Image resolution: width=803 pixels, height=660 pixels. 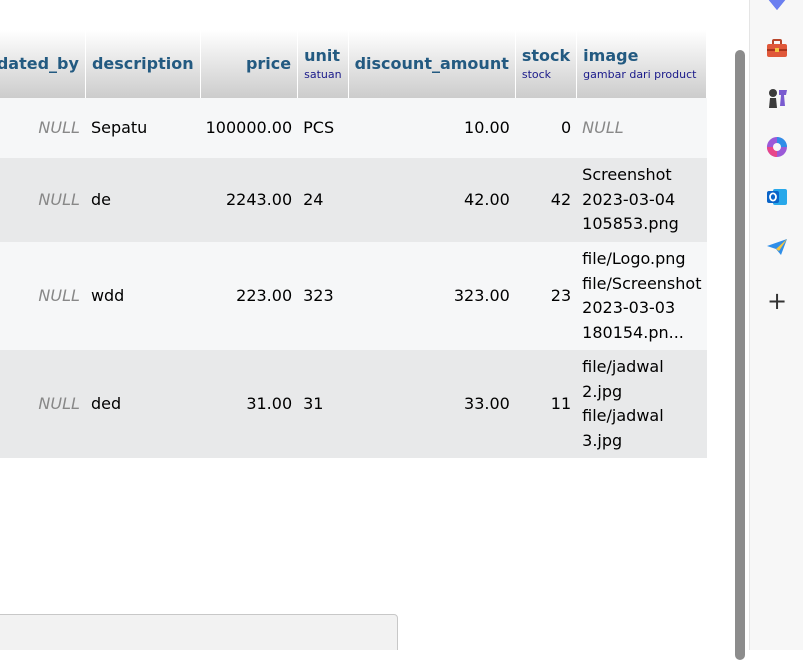 I want to click on cell-unit: 31, so click(x=323, y=404).